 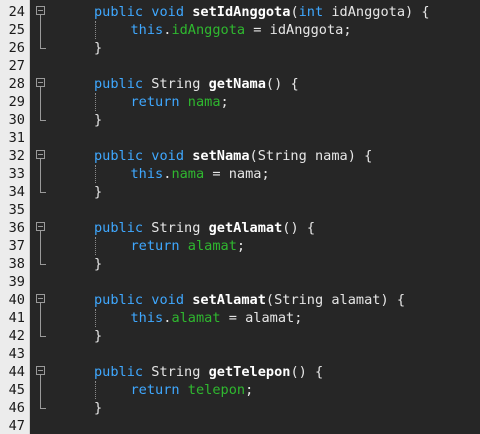 I want to click on line-number: 33, so click(x=16, y=174).